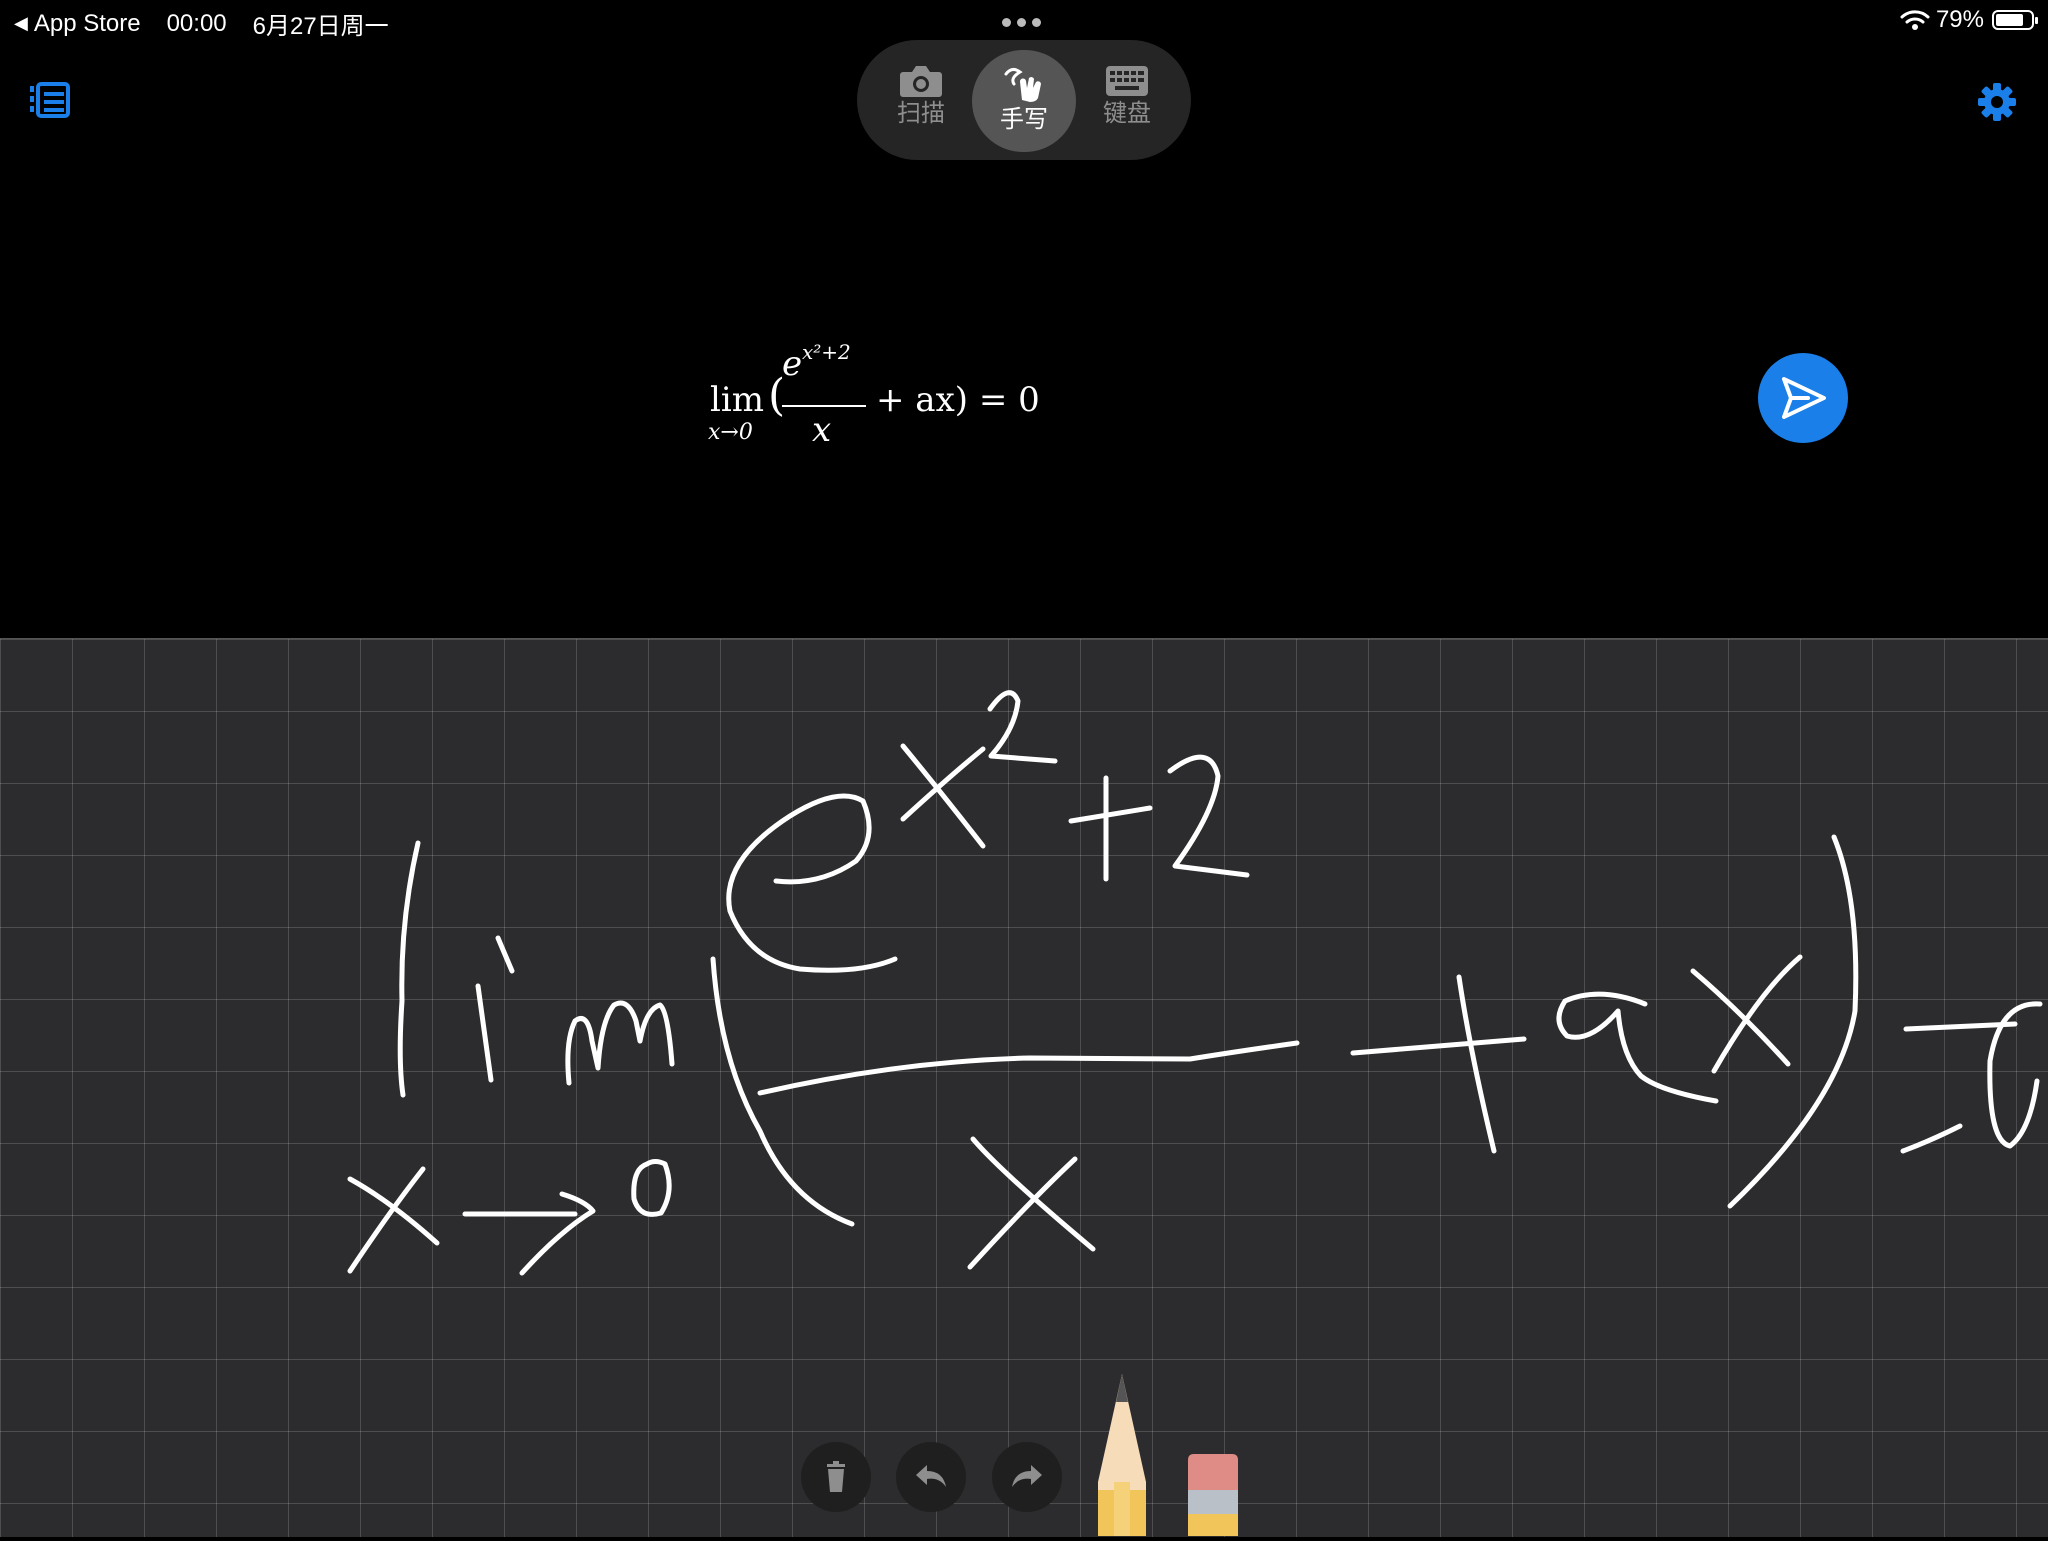 This screenshot has height=1541, width=2048. I want to click on mode-keyboard-button: 键盘, so click(1127, 101).